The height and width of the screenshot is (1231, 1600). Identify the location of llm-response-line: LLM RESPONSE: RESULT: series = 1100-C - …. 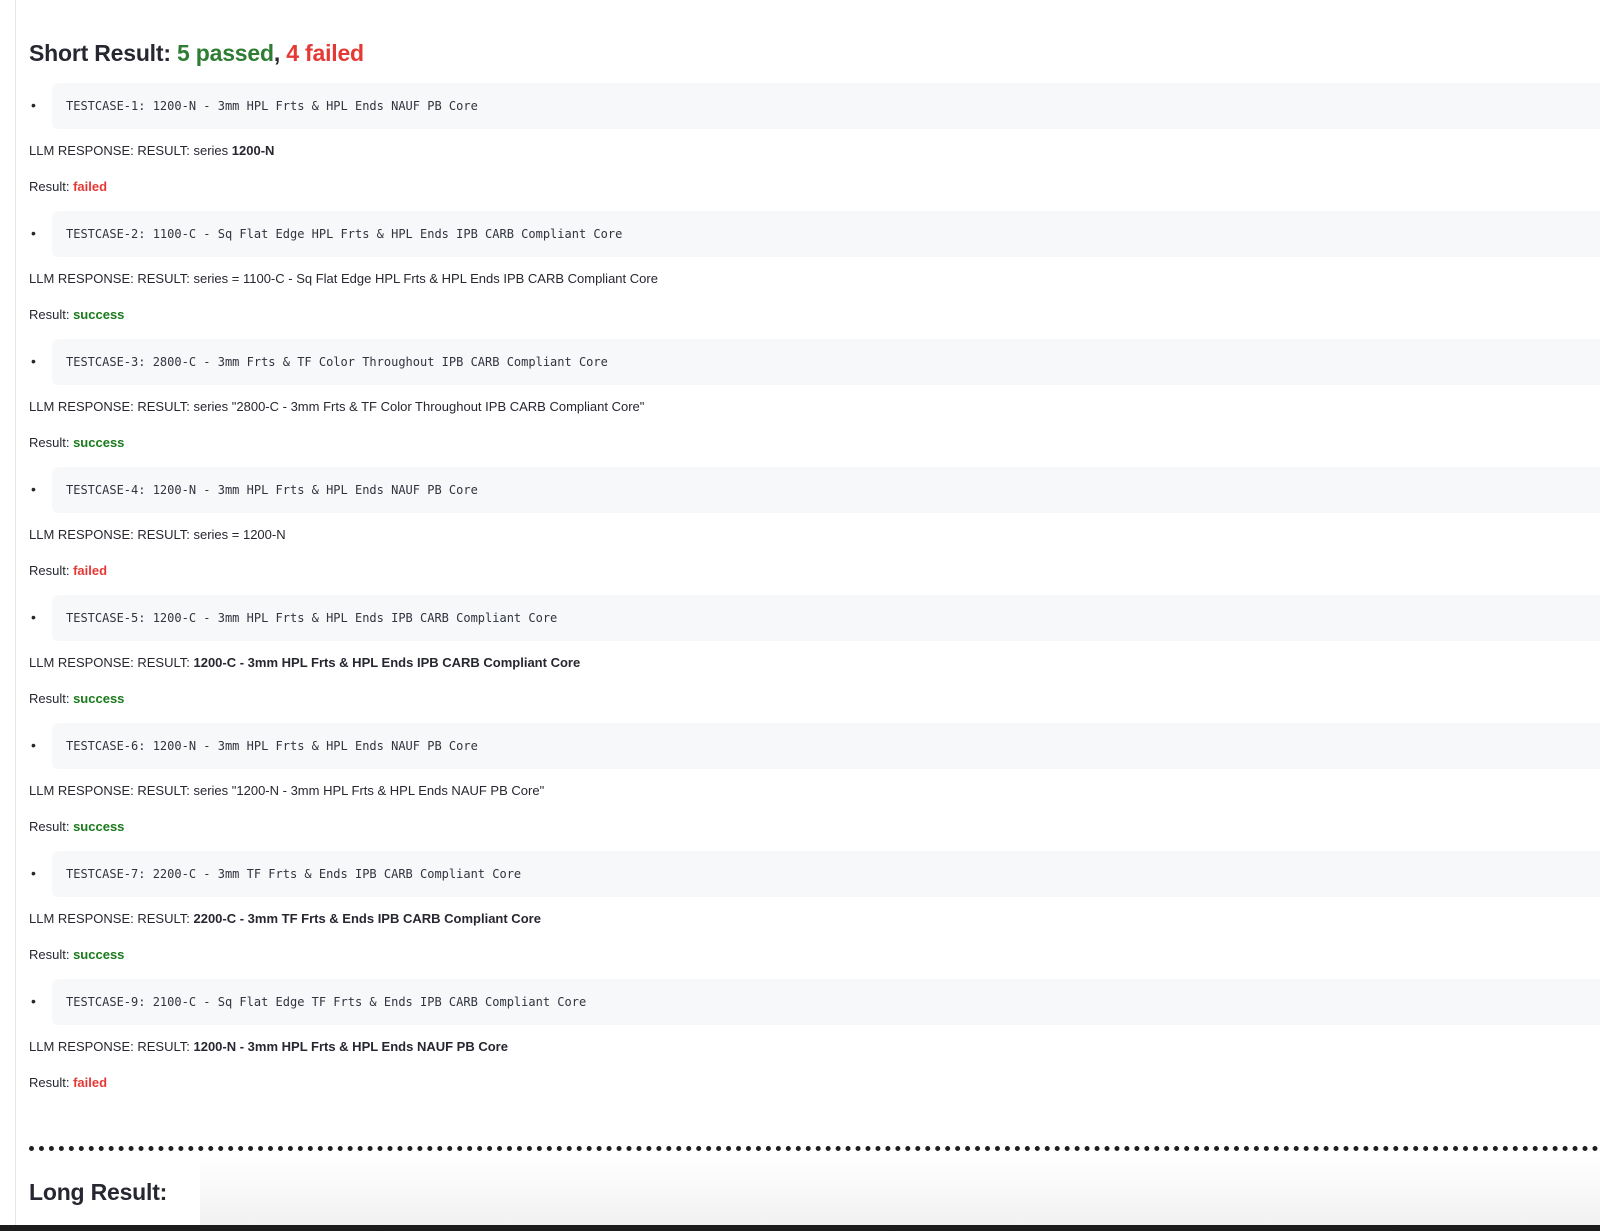
(343, 279).